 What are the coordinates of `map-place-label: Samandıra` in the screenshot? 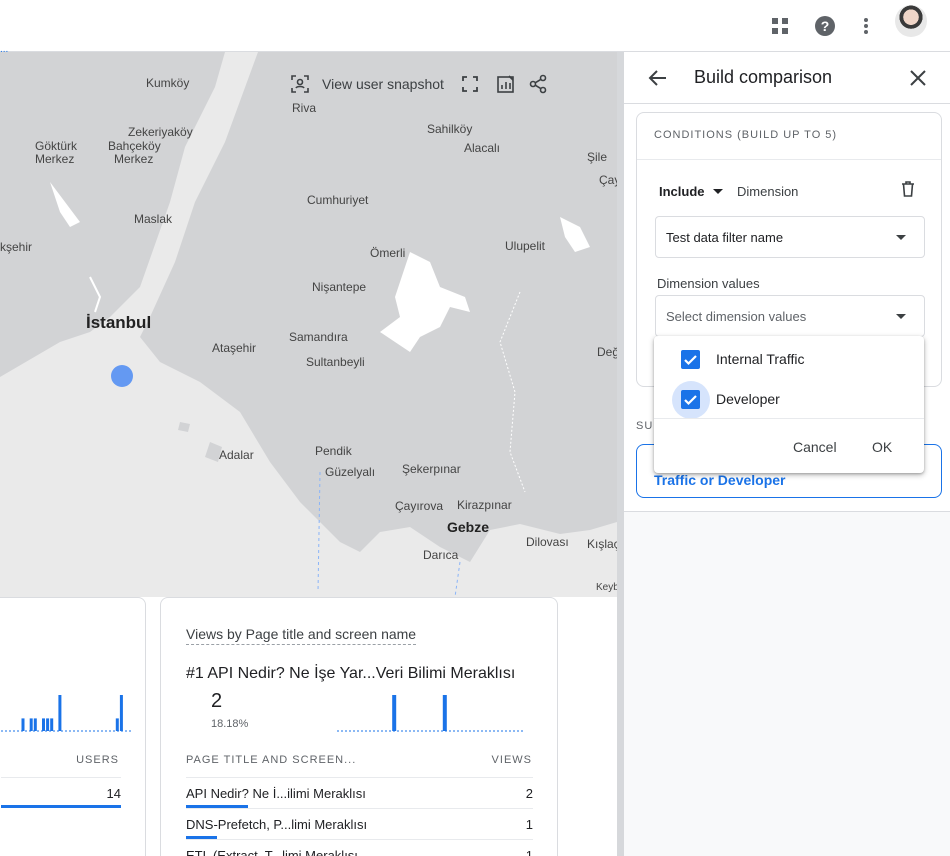 It's located at (318, 337).